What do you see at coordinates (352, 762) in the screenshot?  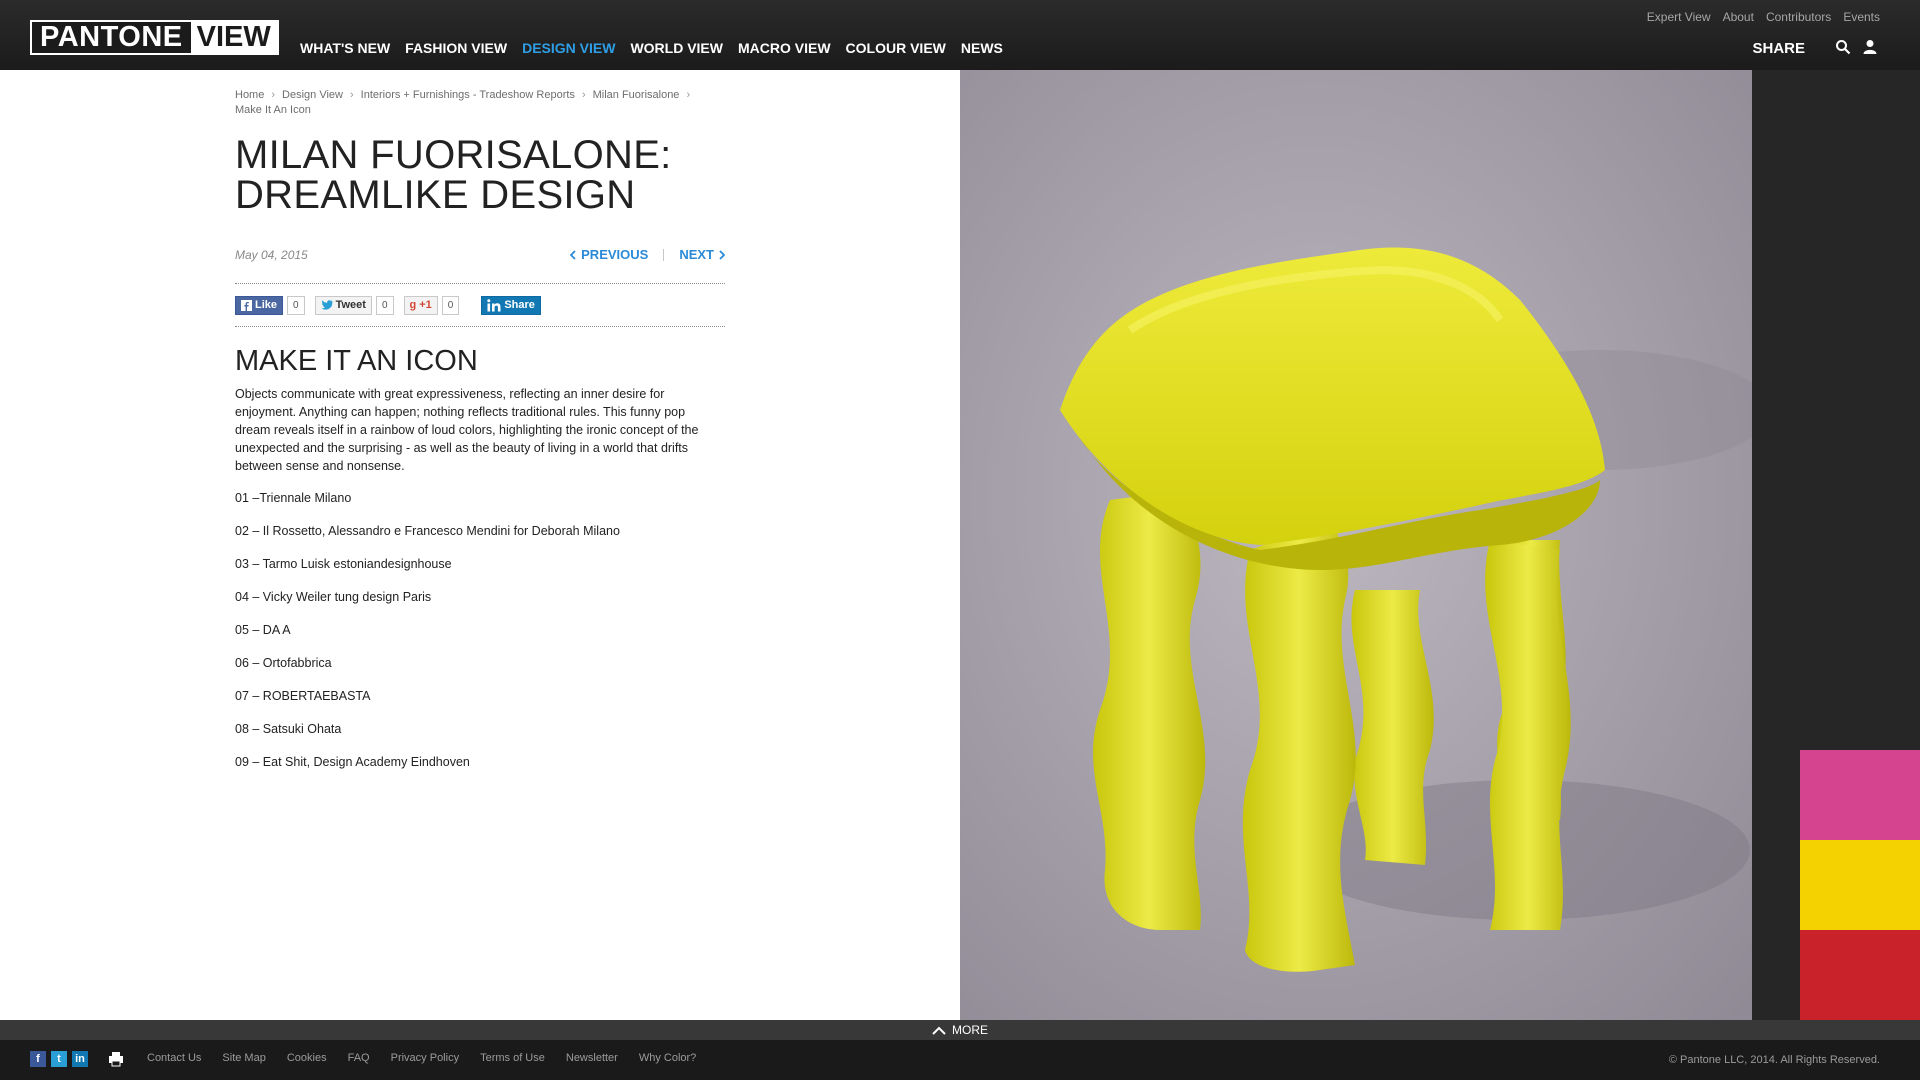 I see `list-item: 09 – Eat Shit, Design Academy Eindhoven` at bounding box center [352, 762].